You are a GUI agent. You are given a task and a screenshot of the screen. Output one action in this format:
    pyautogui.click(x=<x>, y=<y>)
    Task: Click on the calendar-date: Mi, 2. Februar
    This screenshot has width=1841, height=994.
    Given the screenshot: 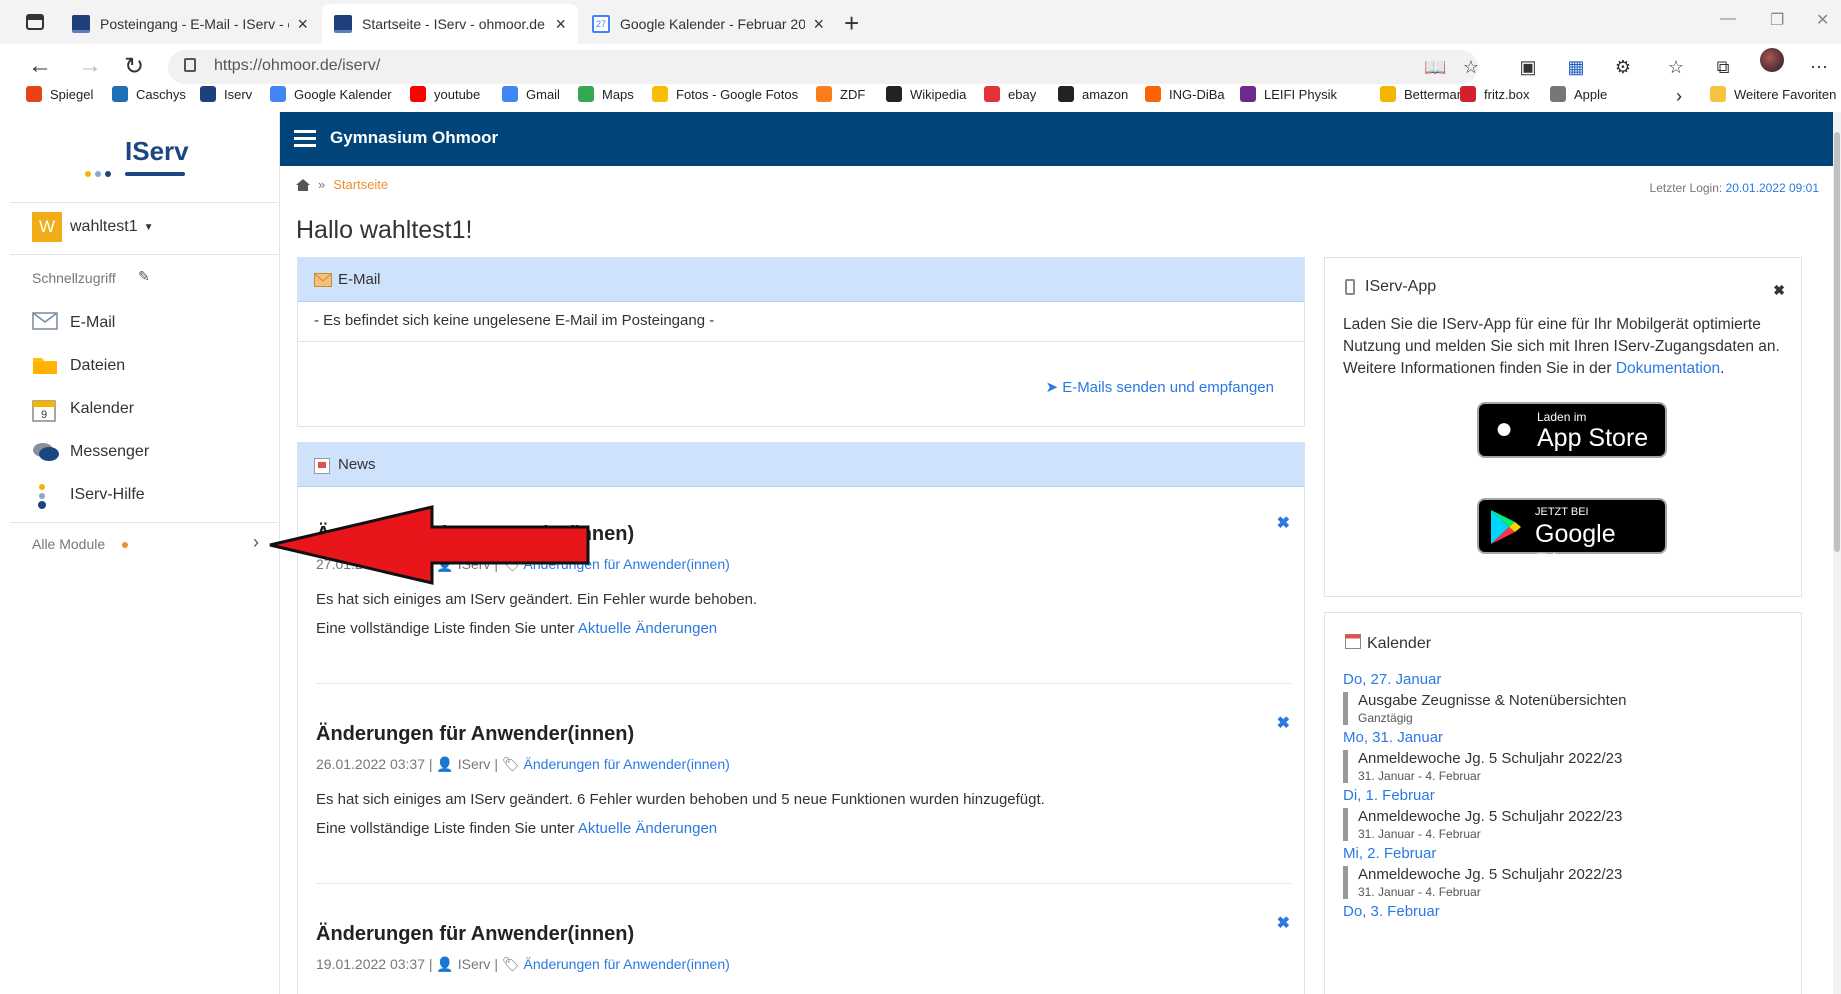 What is the action you would take?
    pyautogui.click(x=1563, y=853)
    